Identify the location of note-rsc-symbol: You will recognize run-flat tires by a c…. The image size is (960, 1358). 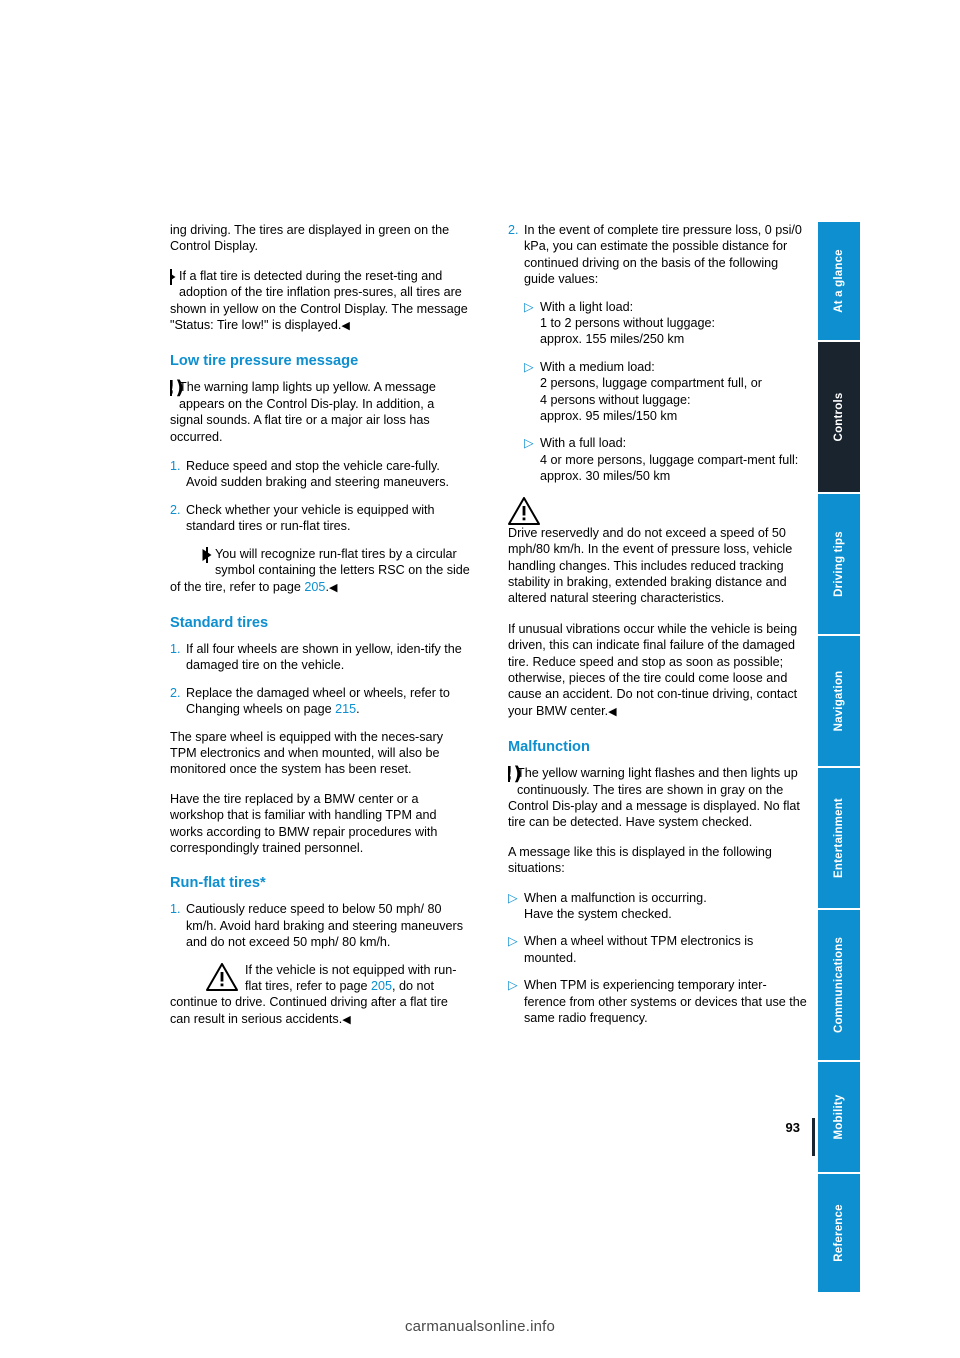
(320, 571).